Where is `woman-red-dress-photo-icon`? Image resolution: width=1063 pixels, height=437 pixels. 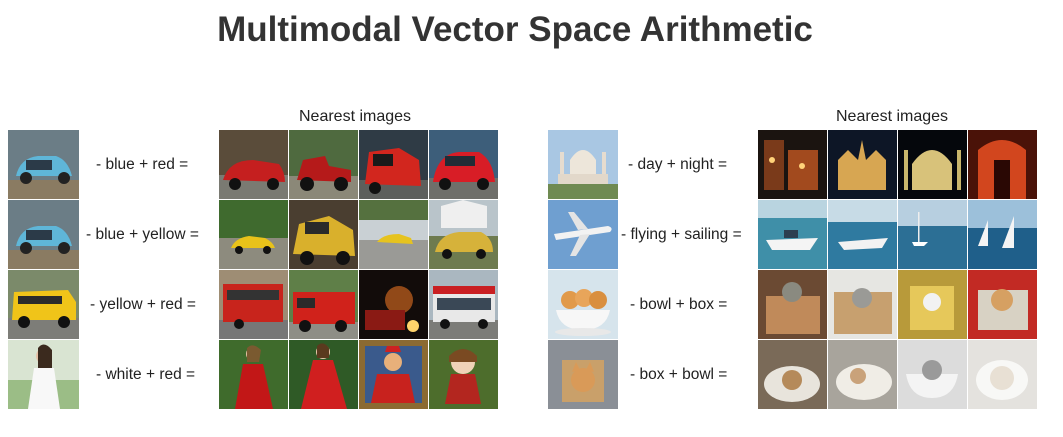 woman-red-dress-photo-icon is located at coordinates (253, 374).